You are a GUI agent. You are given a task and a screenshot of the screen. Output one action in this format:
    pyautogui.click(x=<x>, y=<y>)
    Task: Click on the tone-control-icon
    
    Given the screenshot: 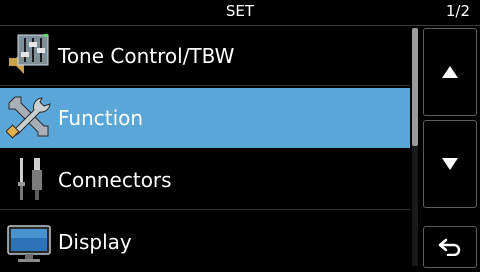 What is the action you would take?
    pyautogui.click(x=29, y=55)
    